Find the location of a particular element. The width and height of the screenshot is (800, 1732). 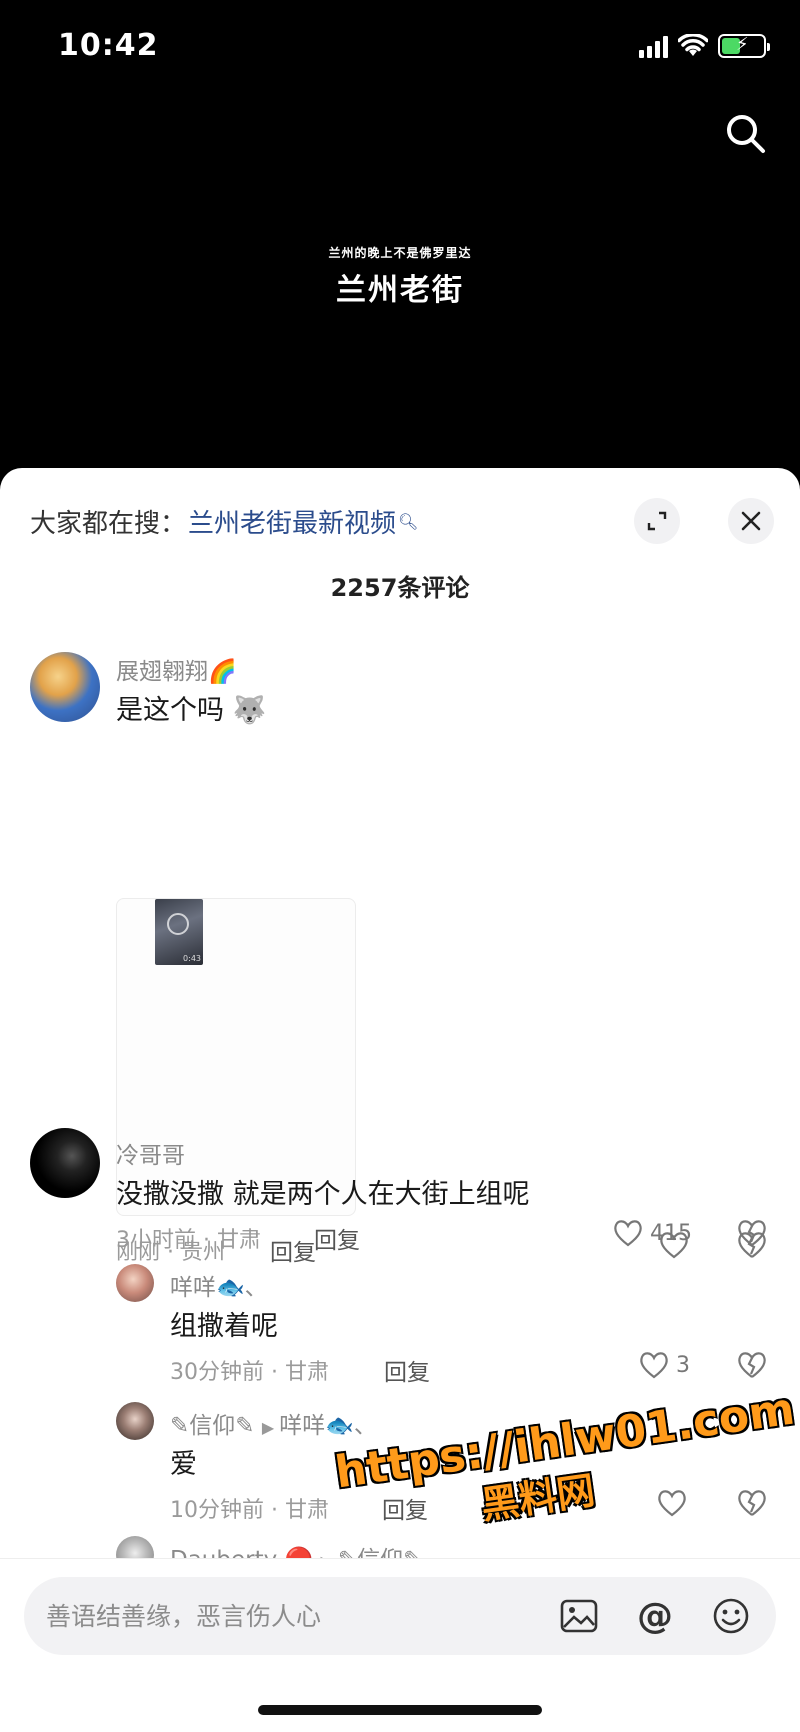

close-button is located at coordinates (751, 521).